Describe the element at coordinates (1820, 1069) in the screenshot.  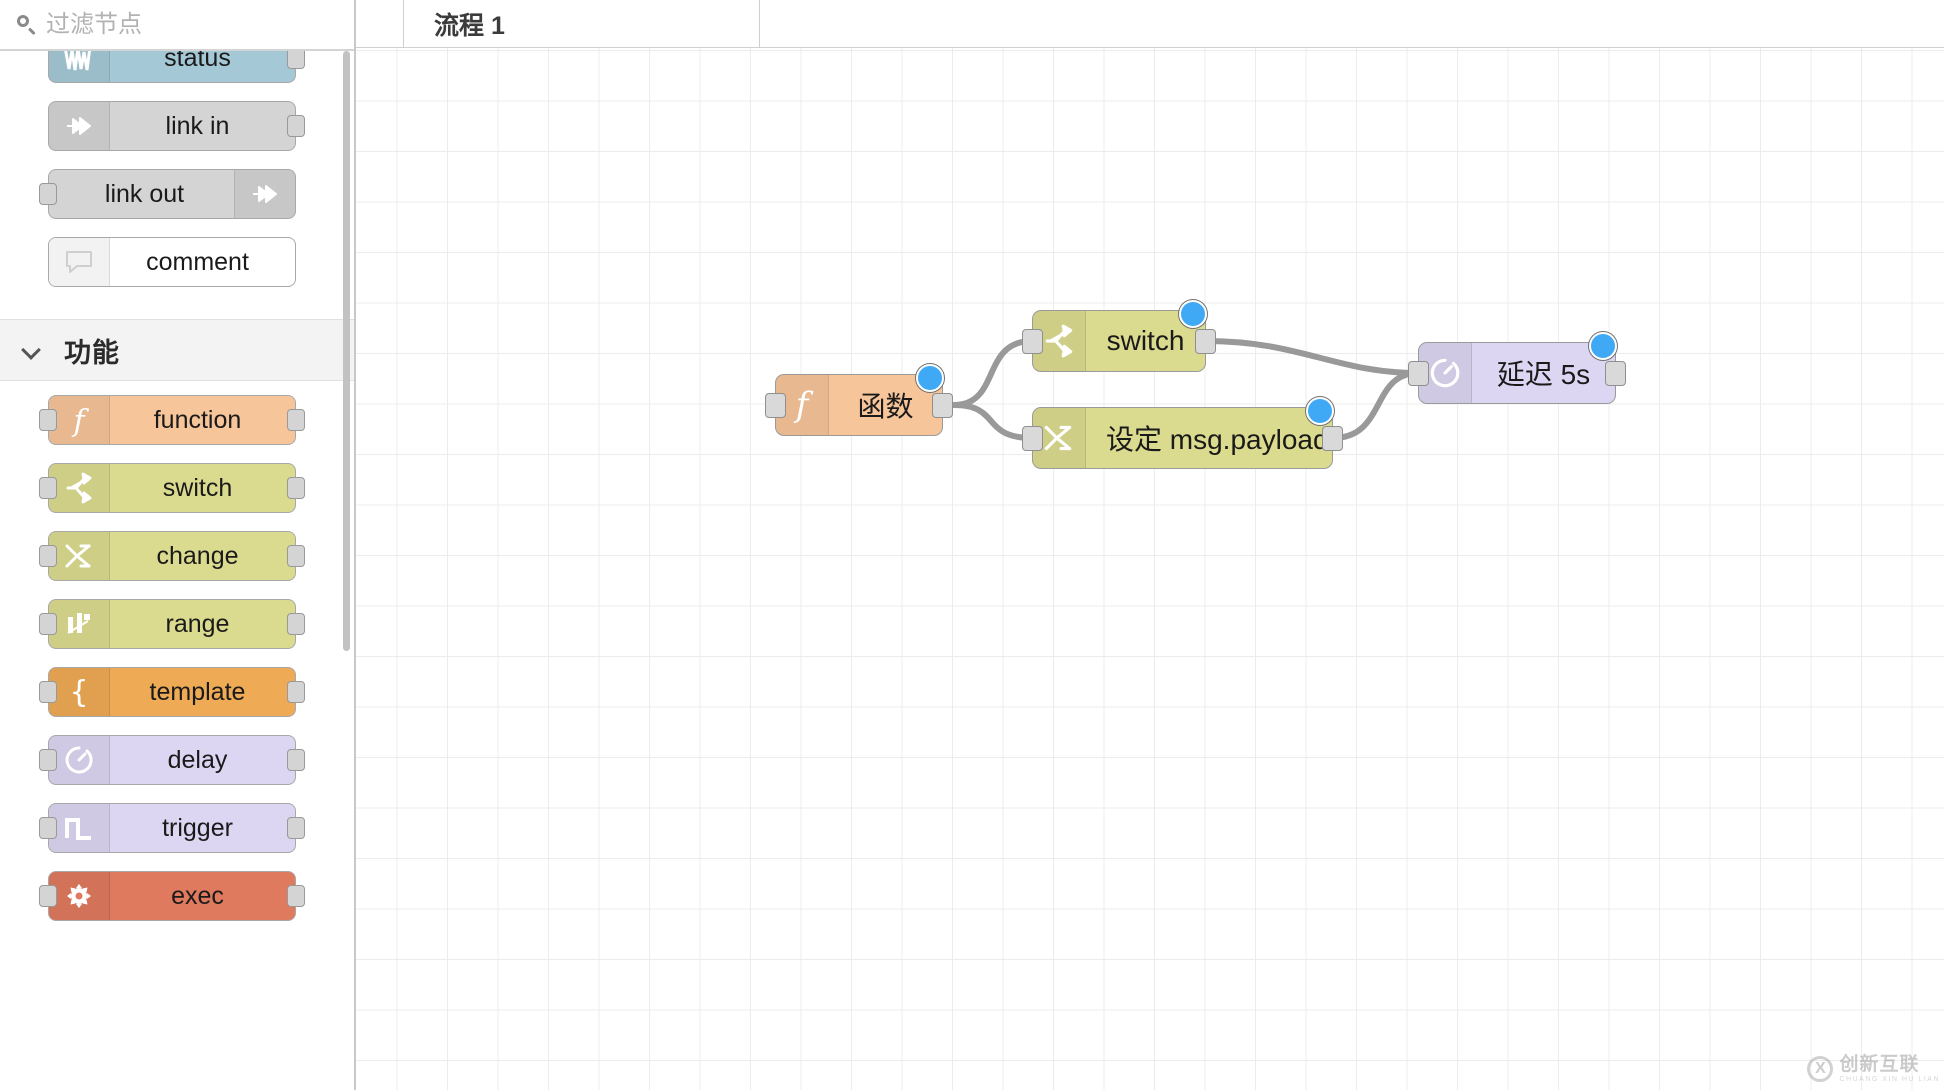
I see `watermark-logo-icon: X` at that location.